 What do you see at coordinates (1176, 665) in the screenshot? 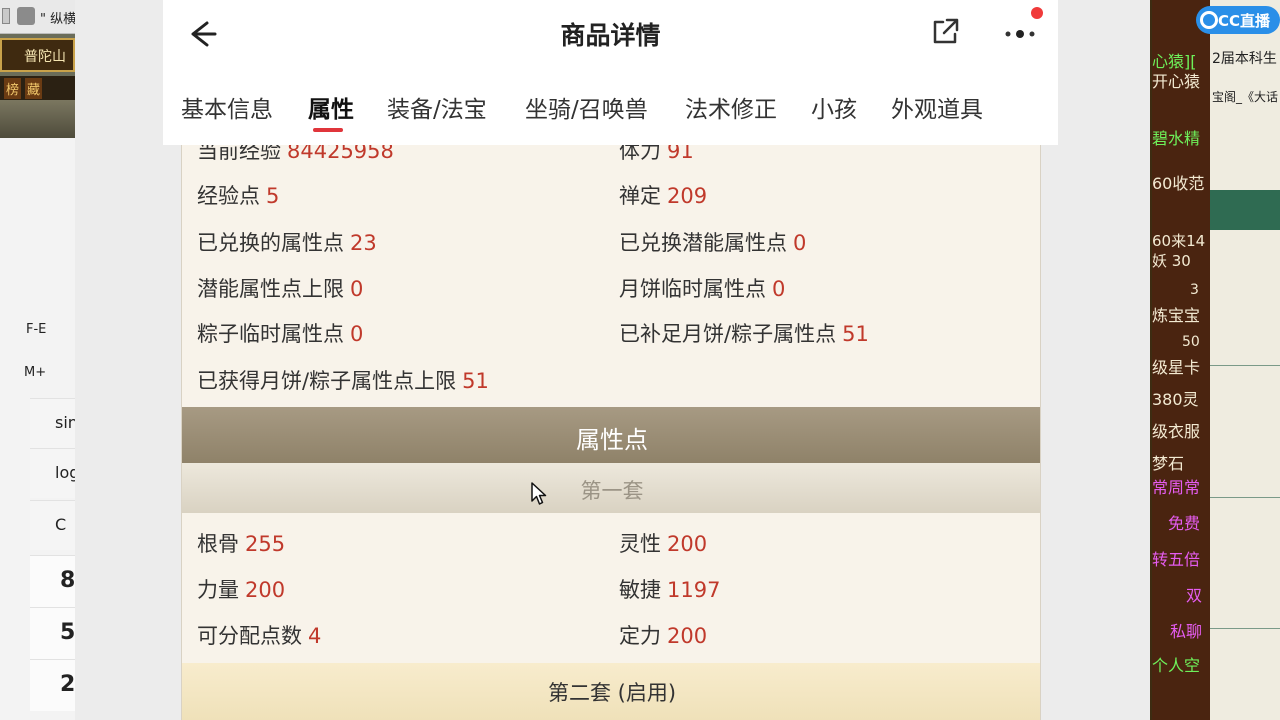
I see `chat-line: 个人空` at bounding box center [1176, 665].